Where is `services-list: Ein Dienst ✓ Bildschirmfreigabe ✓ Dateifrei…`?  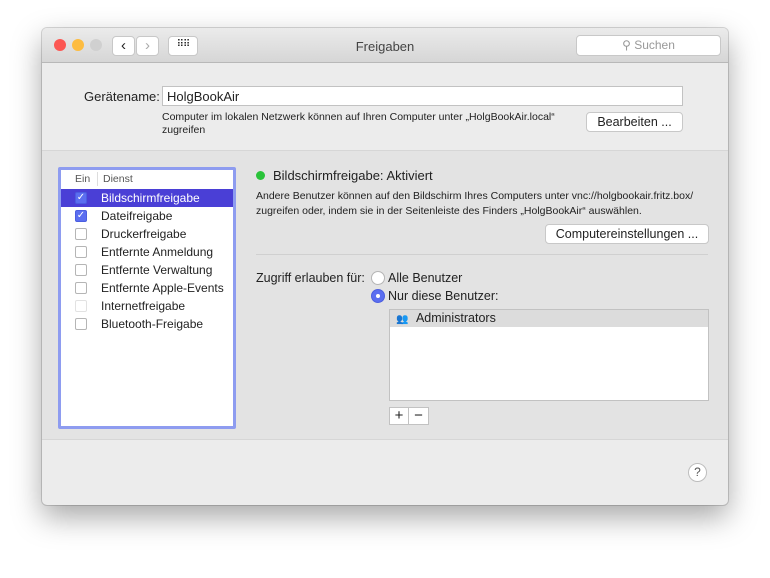
services-list: Ein Dienst ✓ Bildschirmfreigabe ✓ Dateifrei… is located at coordinates (147, 298).